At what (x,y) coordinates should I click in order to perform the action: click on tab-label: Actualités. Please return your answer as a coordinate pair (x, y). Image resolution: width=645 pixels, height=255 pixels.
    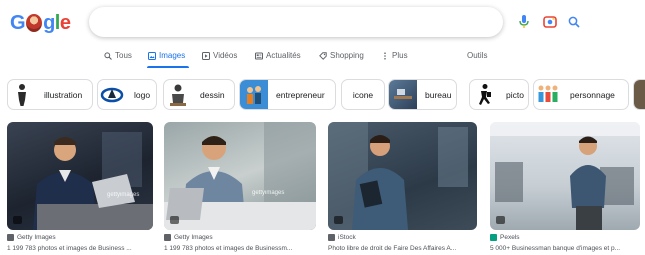
    Looking at the image, I should click on (283, 55).